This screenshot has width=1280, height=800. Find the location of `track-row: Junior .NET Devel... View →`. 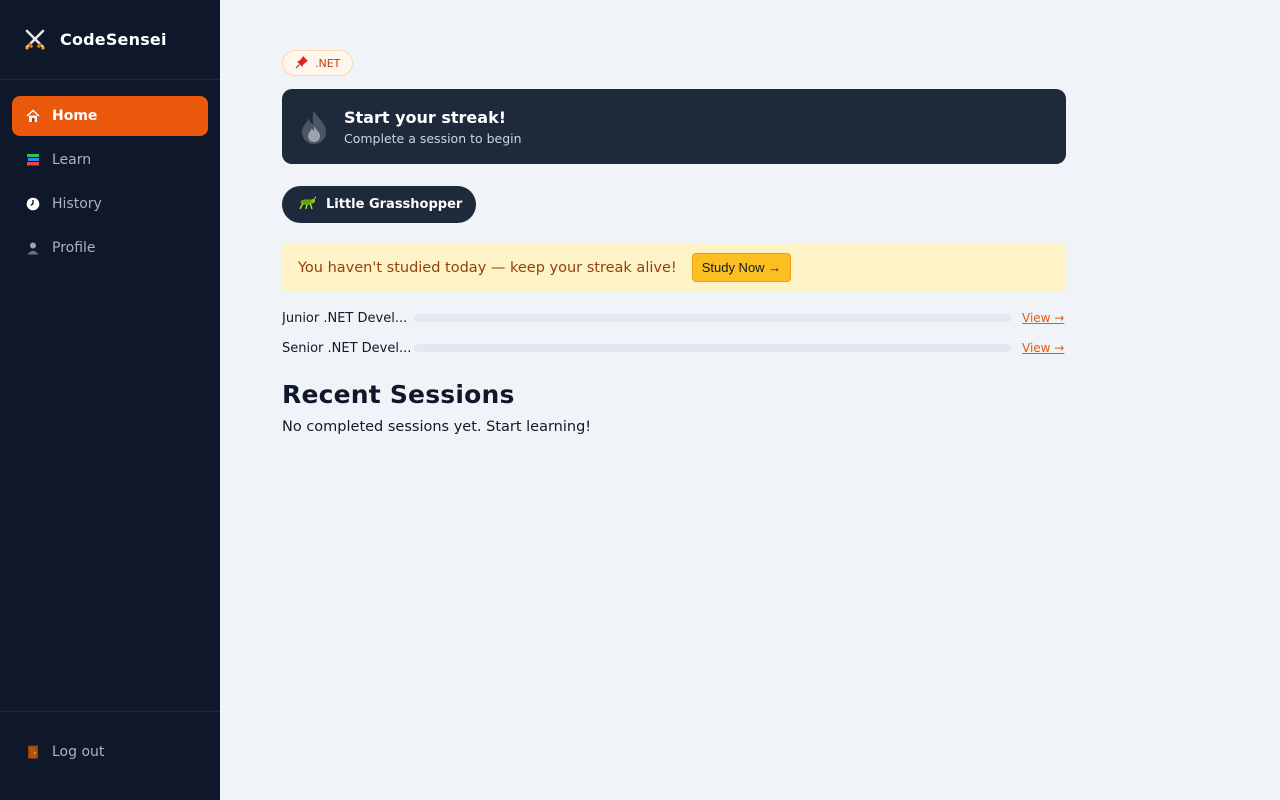

track-row: Junior .NET Devel... View → is located at coordinates (674, 318).